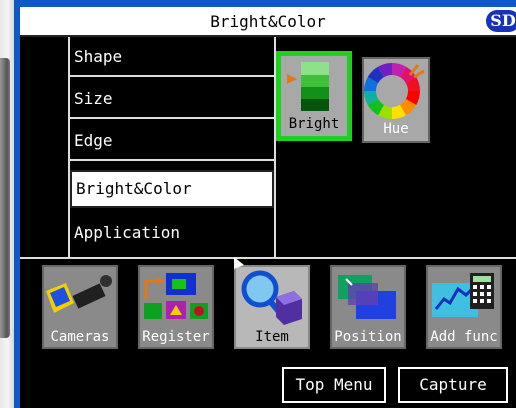 The width and height of the screenshot is (516, 408). I want to click on cameras-icon, so click(79, 294).